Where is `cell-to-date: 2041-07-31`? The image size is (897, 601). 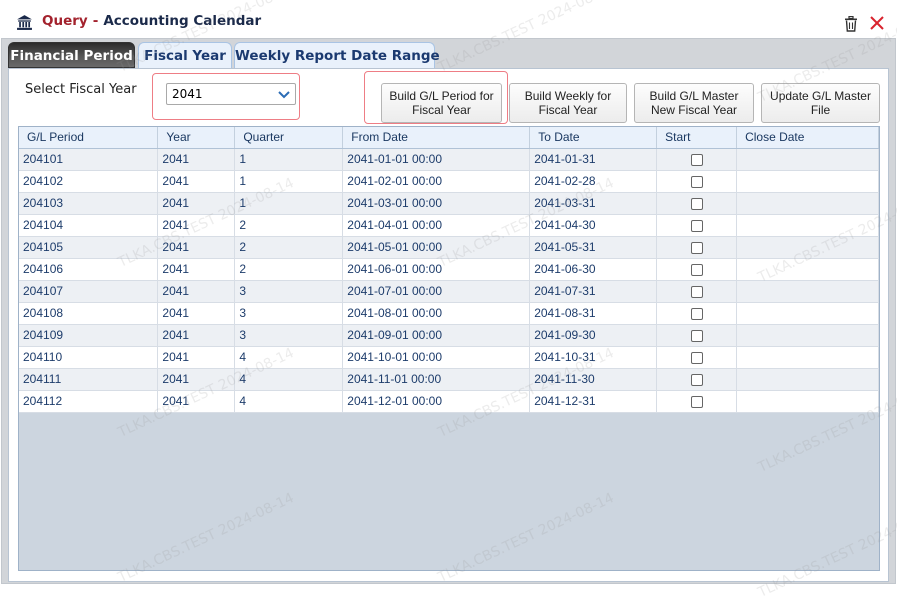 cell-to-date: 2041-07-31 is located at coordinates (593, 291).